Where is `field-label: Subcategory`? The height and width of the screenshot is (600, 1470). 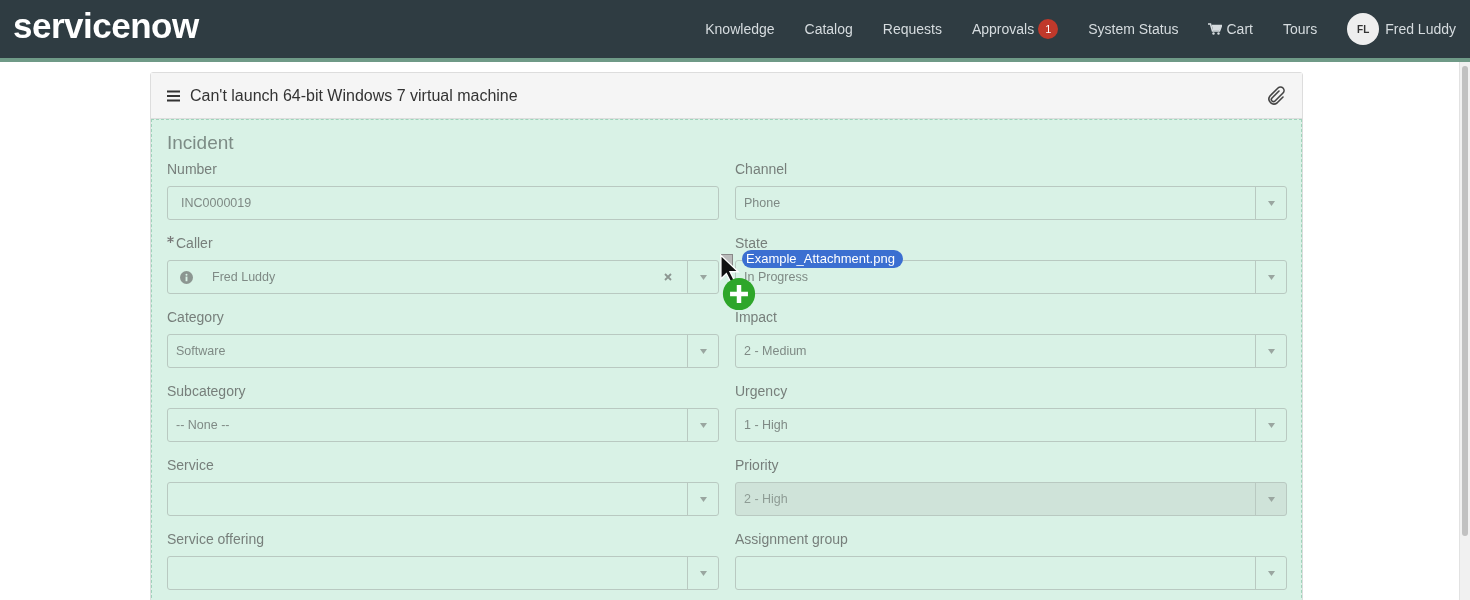
field-label: Subcategory is located at coordinates (206, 391).